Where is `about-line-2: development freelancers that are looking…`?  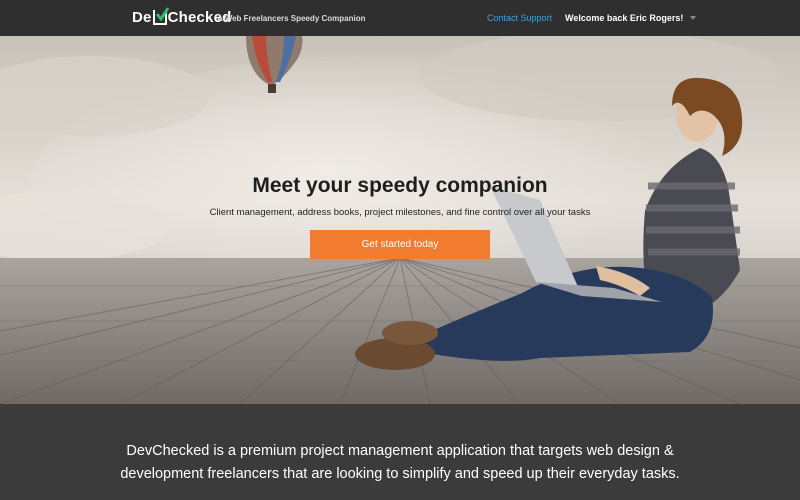
about-line-2: development freelancers that are looking… is located at coordinates (400, 474).